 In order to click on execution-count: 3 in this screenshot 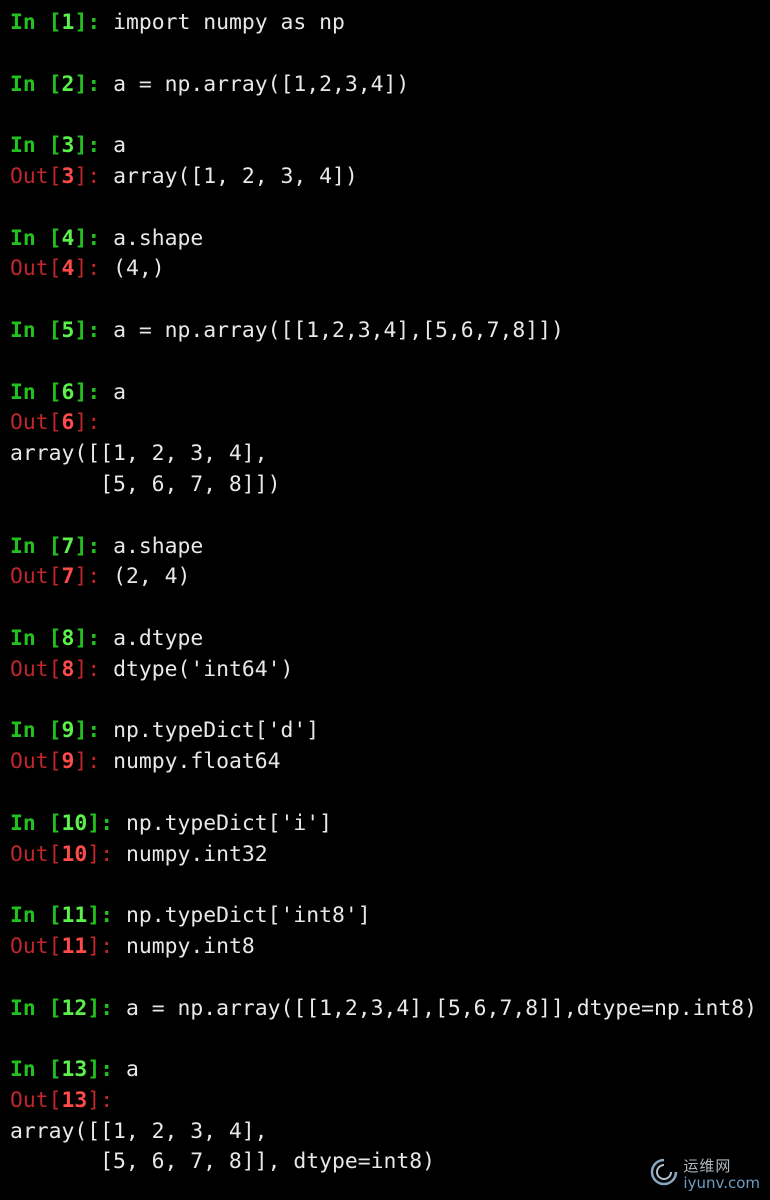, I will do `click(68, 146)`.